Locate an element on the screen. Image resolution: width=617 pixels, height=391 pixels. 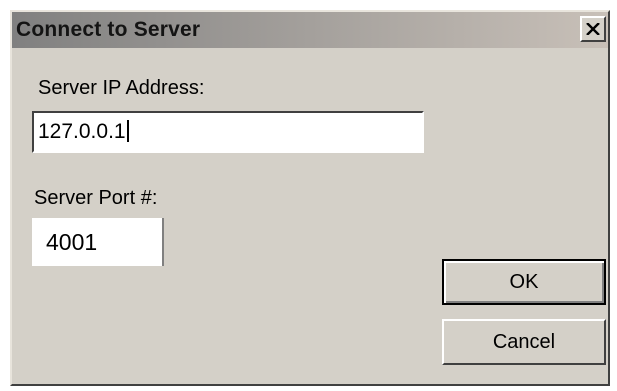
close-icon is located at coordinates (593, 29).